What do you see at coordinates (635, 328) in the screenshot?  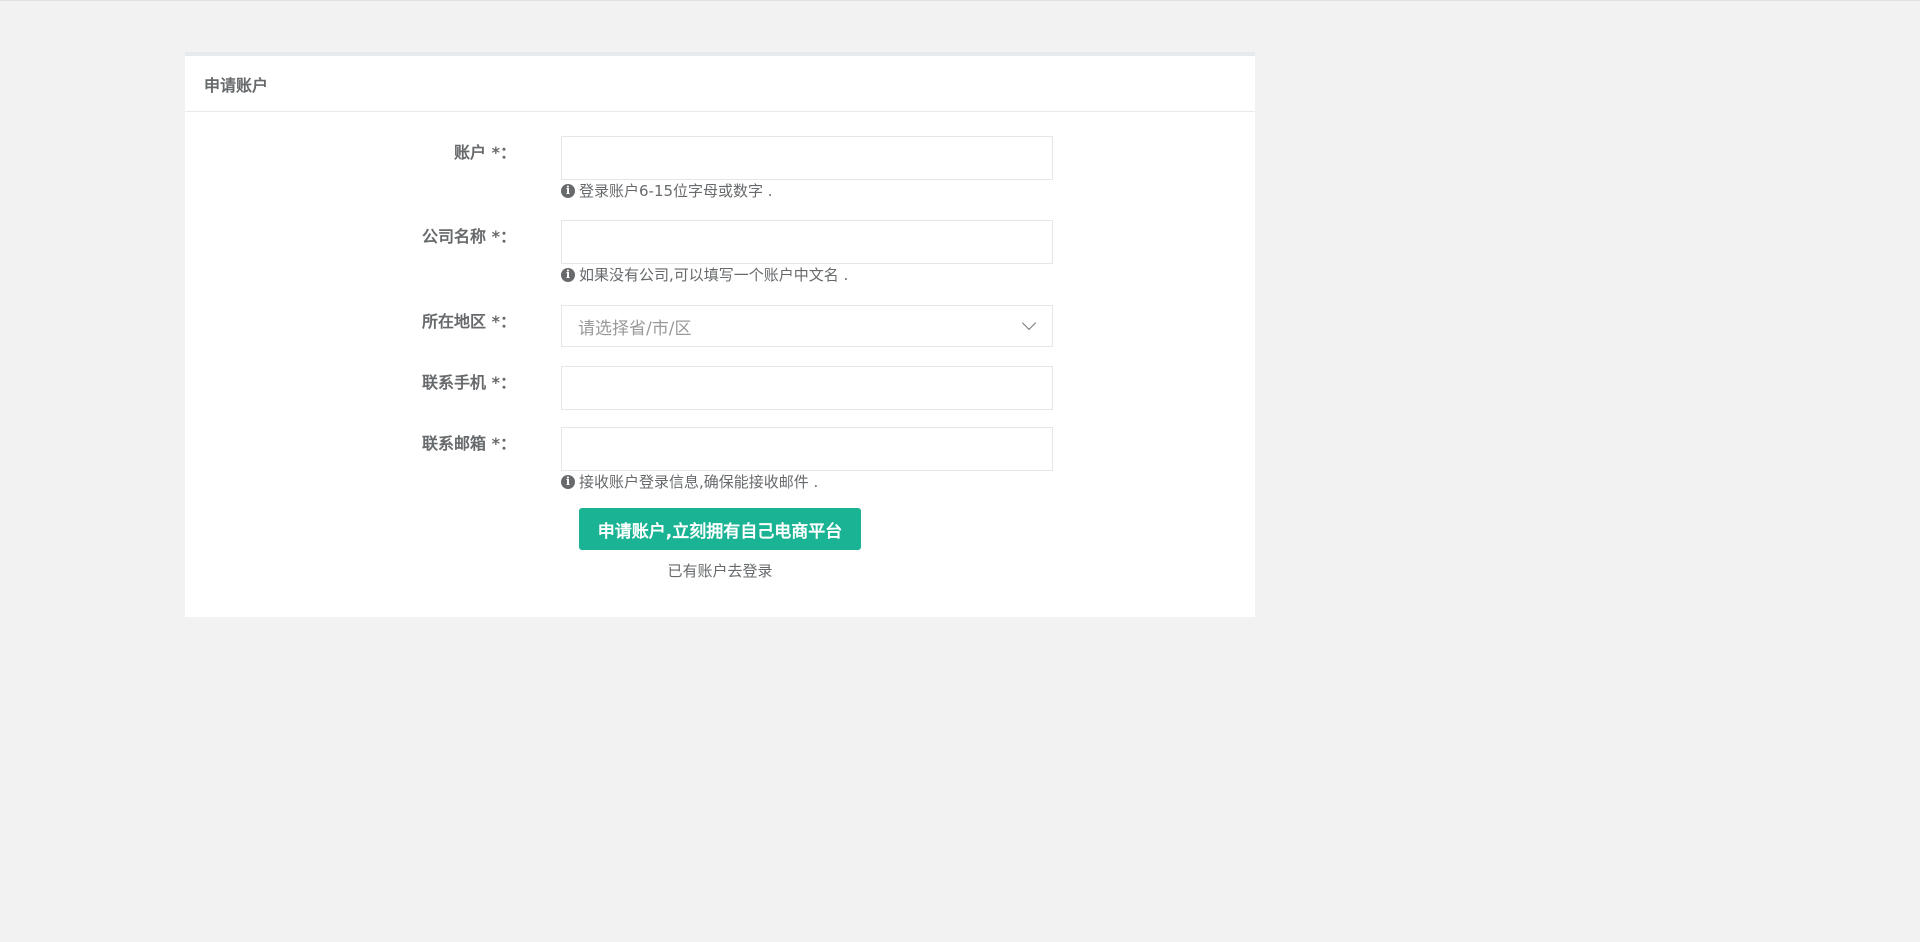 I see `region-select-placeholder: 请选择省/市/区` at bounding box center [635, 328].